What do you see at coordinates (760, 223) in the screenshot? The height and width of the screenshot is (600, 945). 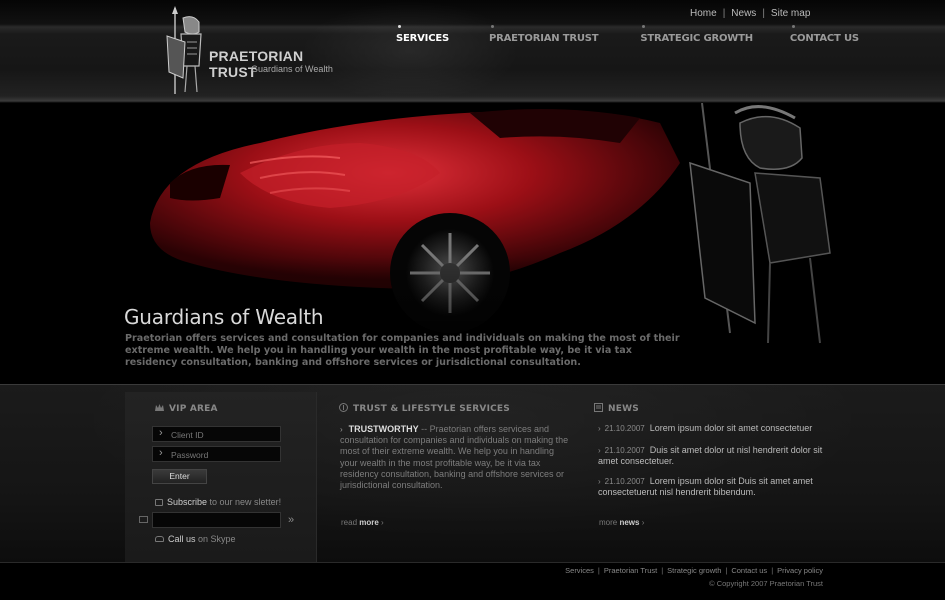 I see `praetorian-soldier-illustration-icon` at bounding box center [760, 223].